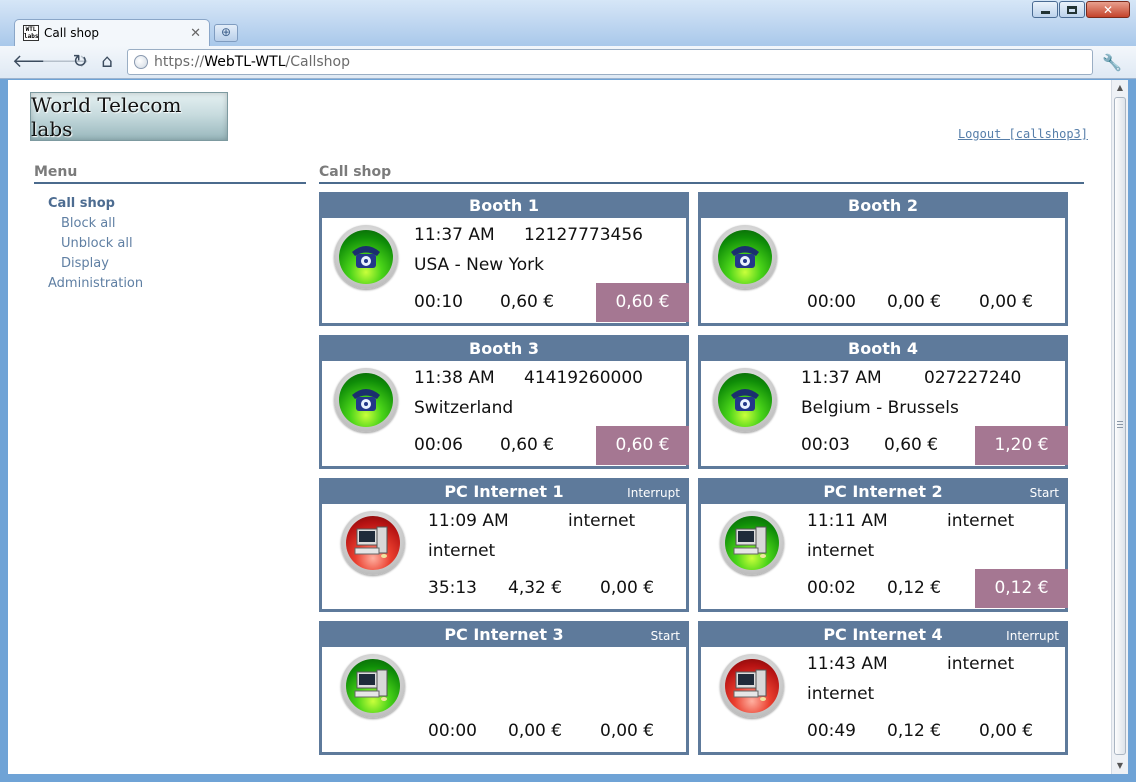 This screenshot has height=782, width=1136. What do you see at coordinates (452, 588) in the screenshot?
I see `call-duration: 35:13` at bounding box center [452, 588].